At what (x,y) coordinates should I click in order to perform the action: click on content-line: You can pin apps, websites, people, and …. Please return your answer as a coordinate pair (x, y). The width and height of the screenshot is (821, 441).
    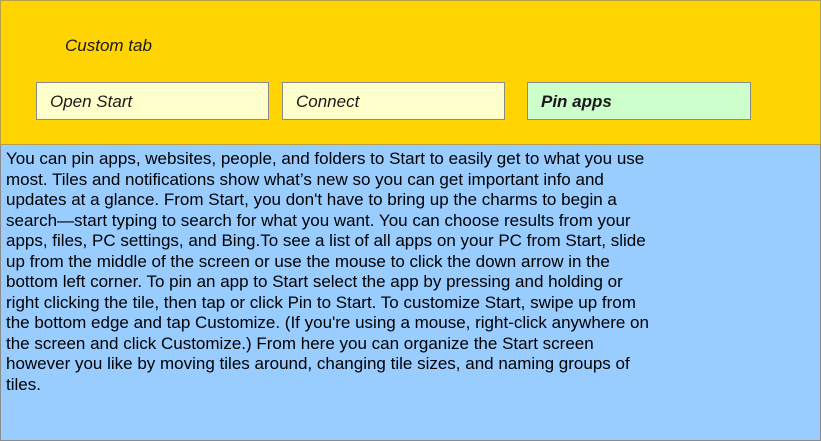
    Looking at the image, I should click on (325, 158).